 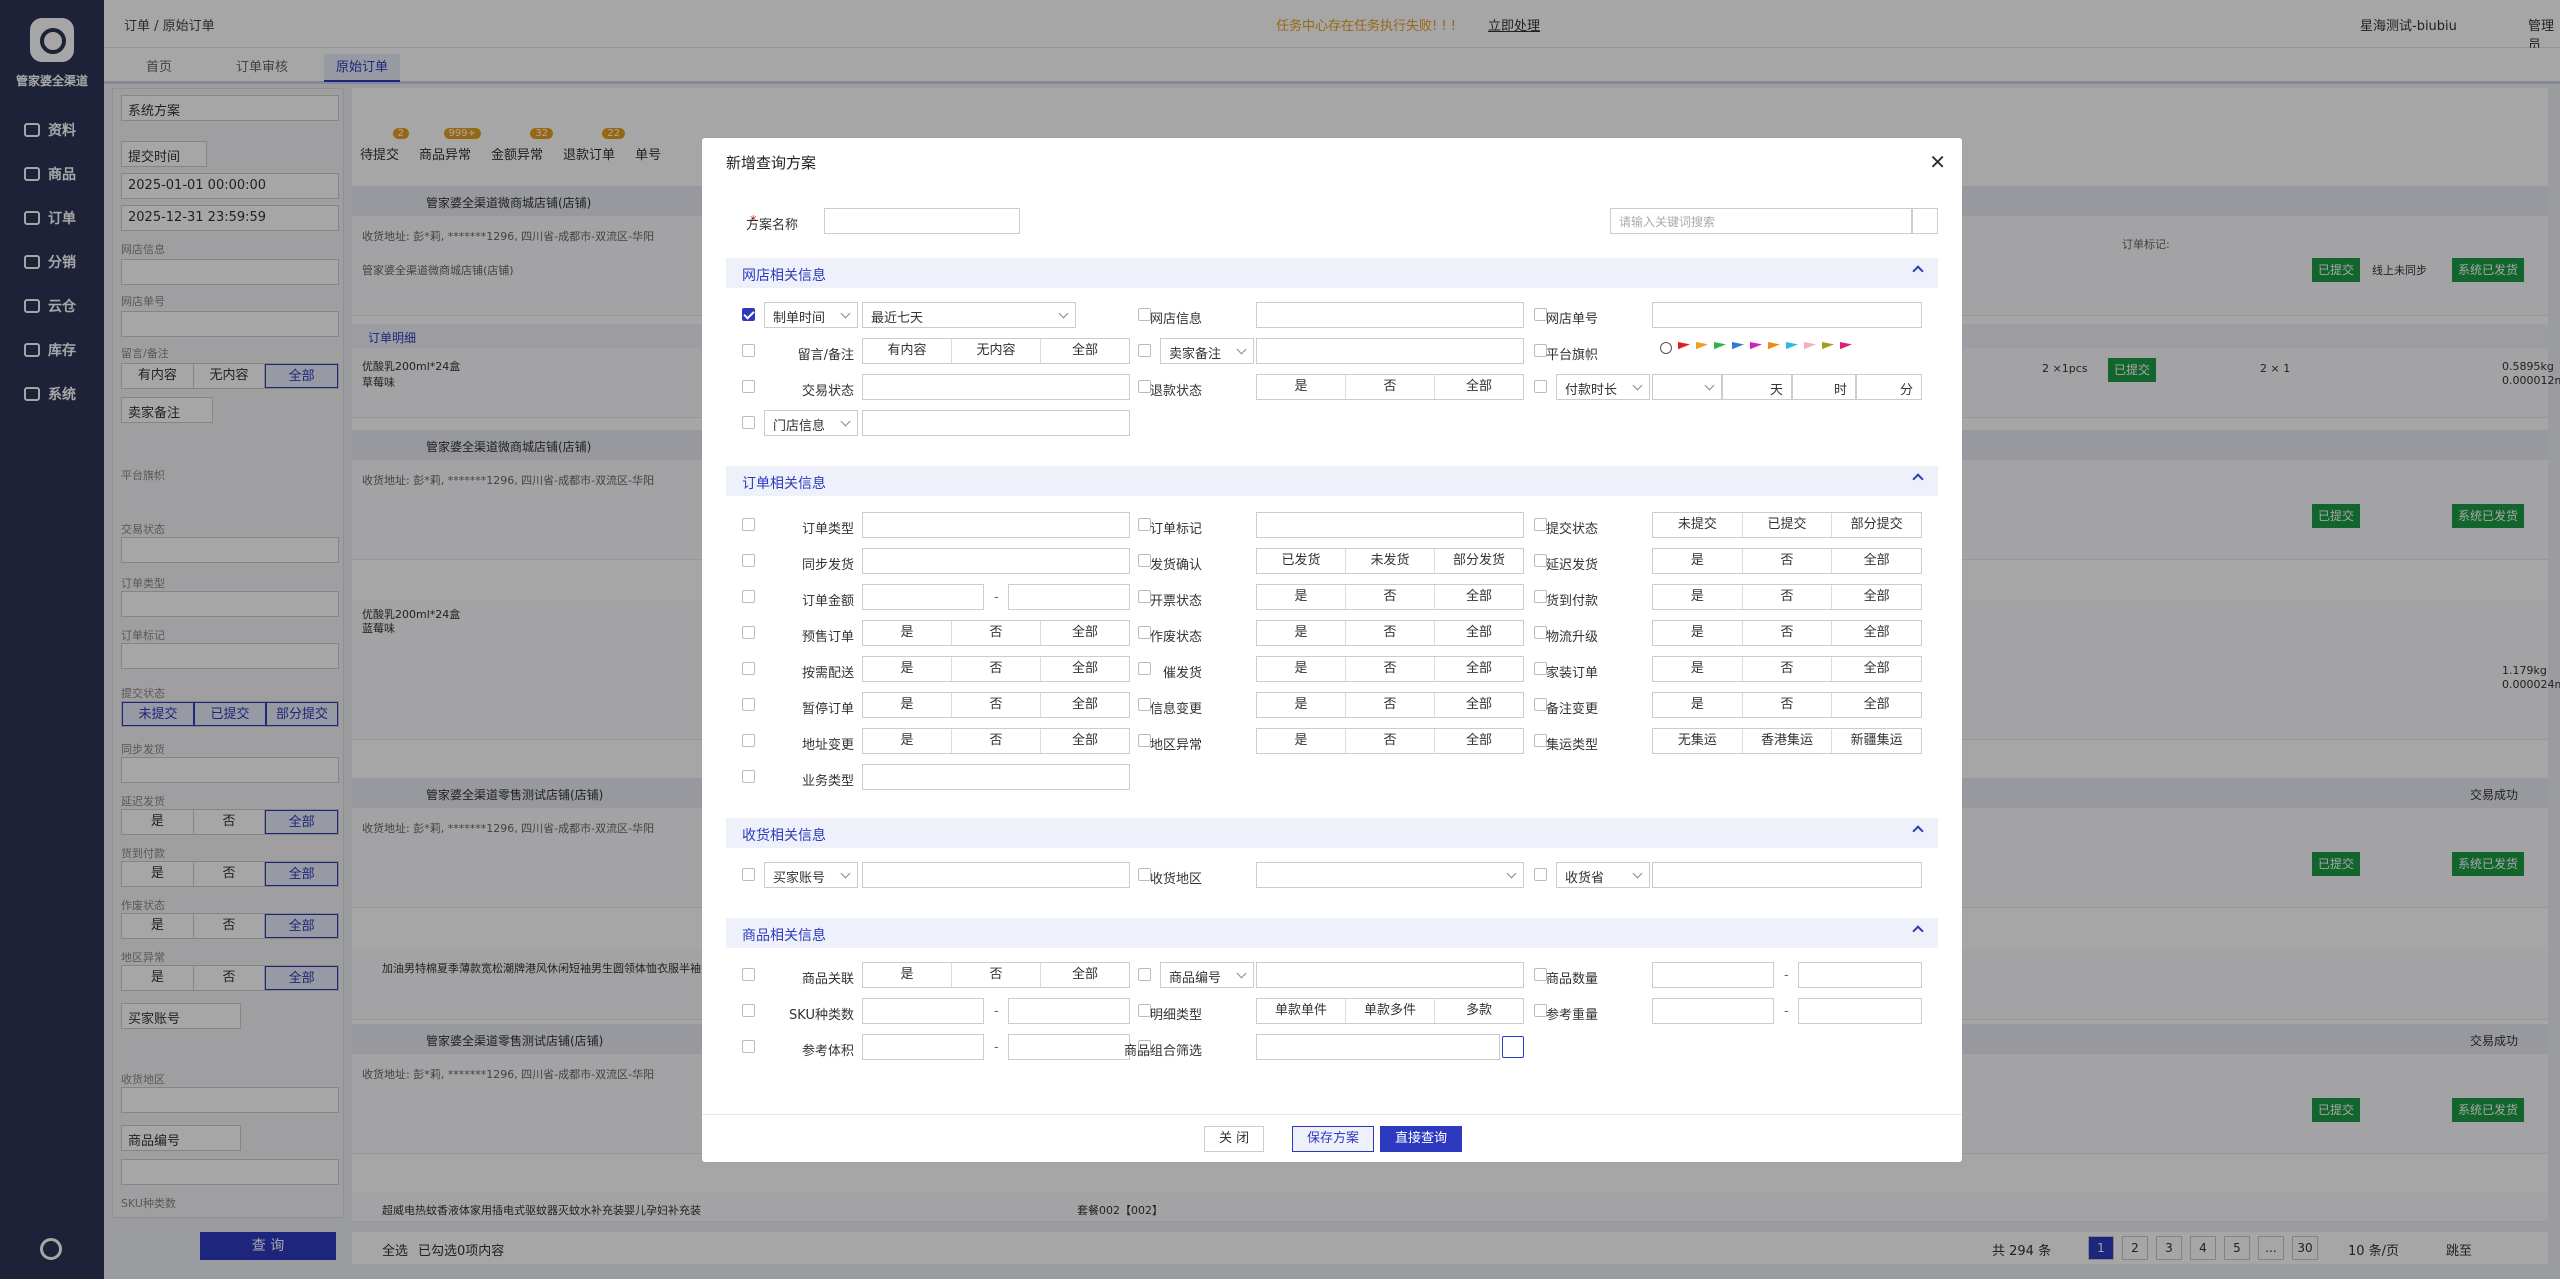 I want to click on flag-options, so click(x=1756, y=348).